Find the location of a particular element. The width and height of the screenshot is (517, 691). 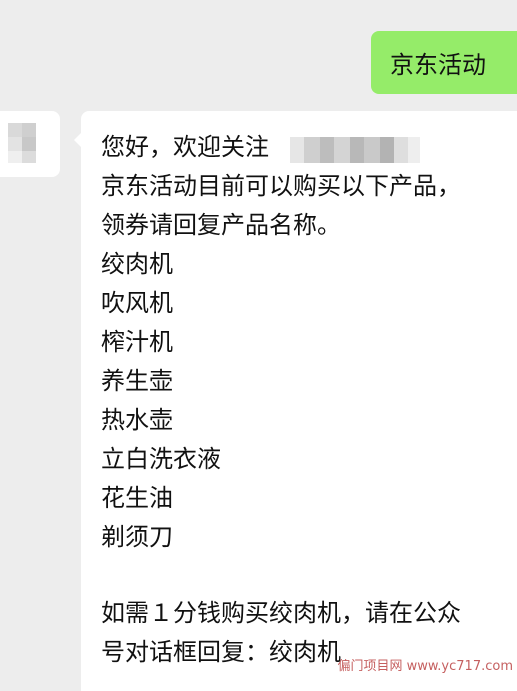

product-item: 绞肉机 is located at coordinates (137, 264).